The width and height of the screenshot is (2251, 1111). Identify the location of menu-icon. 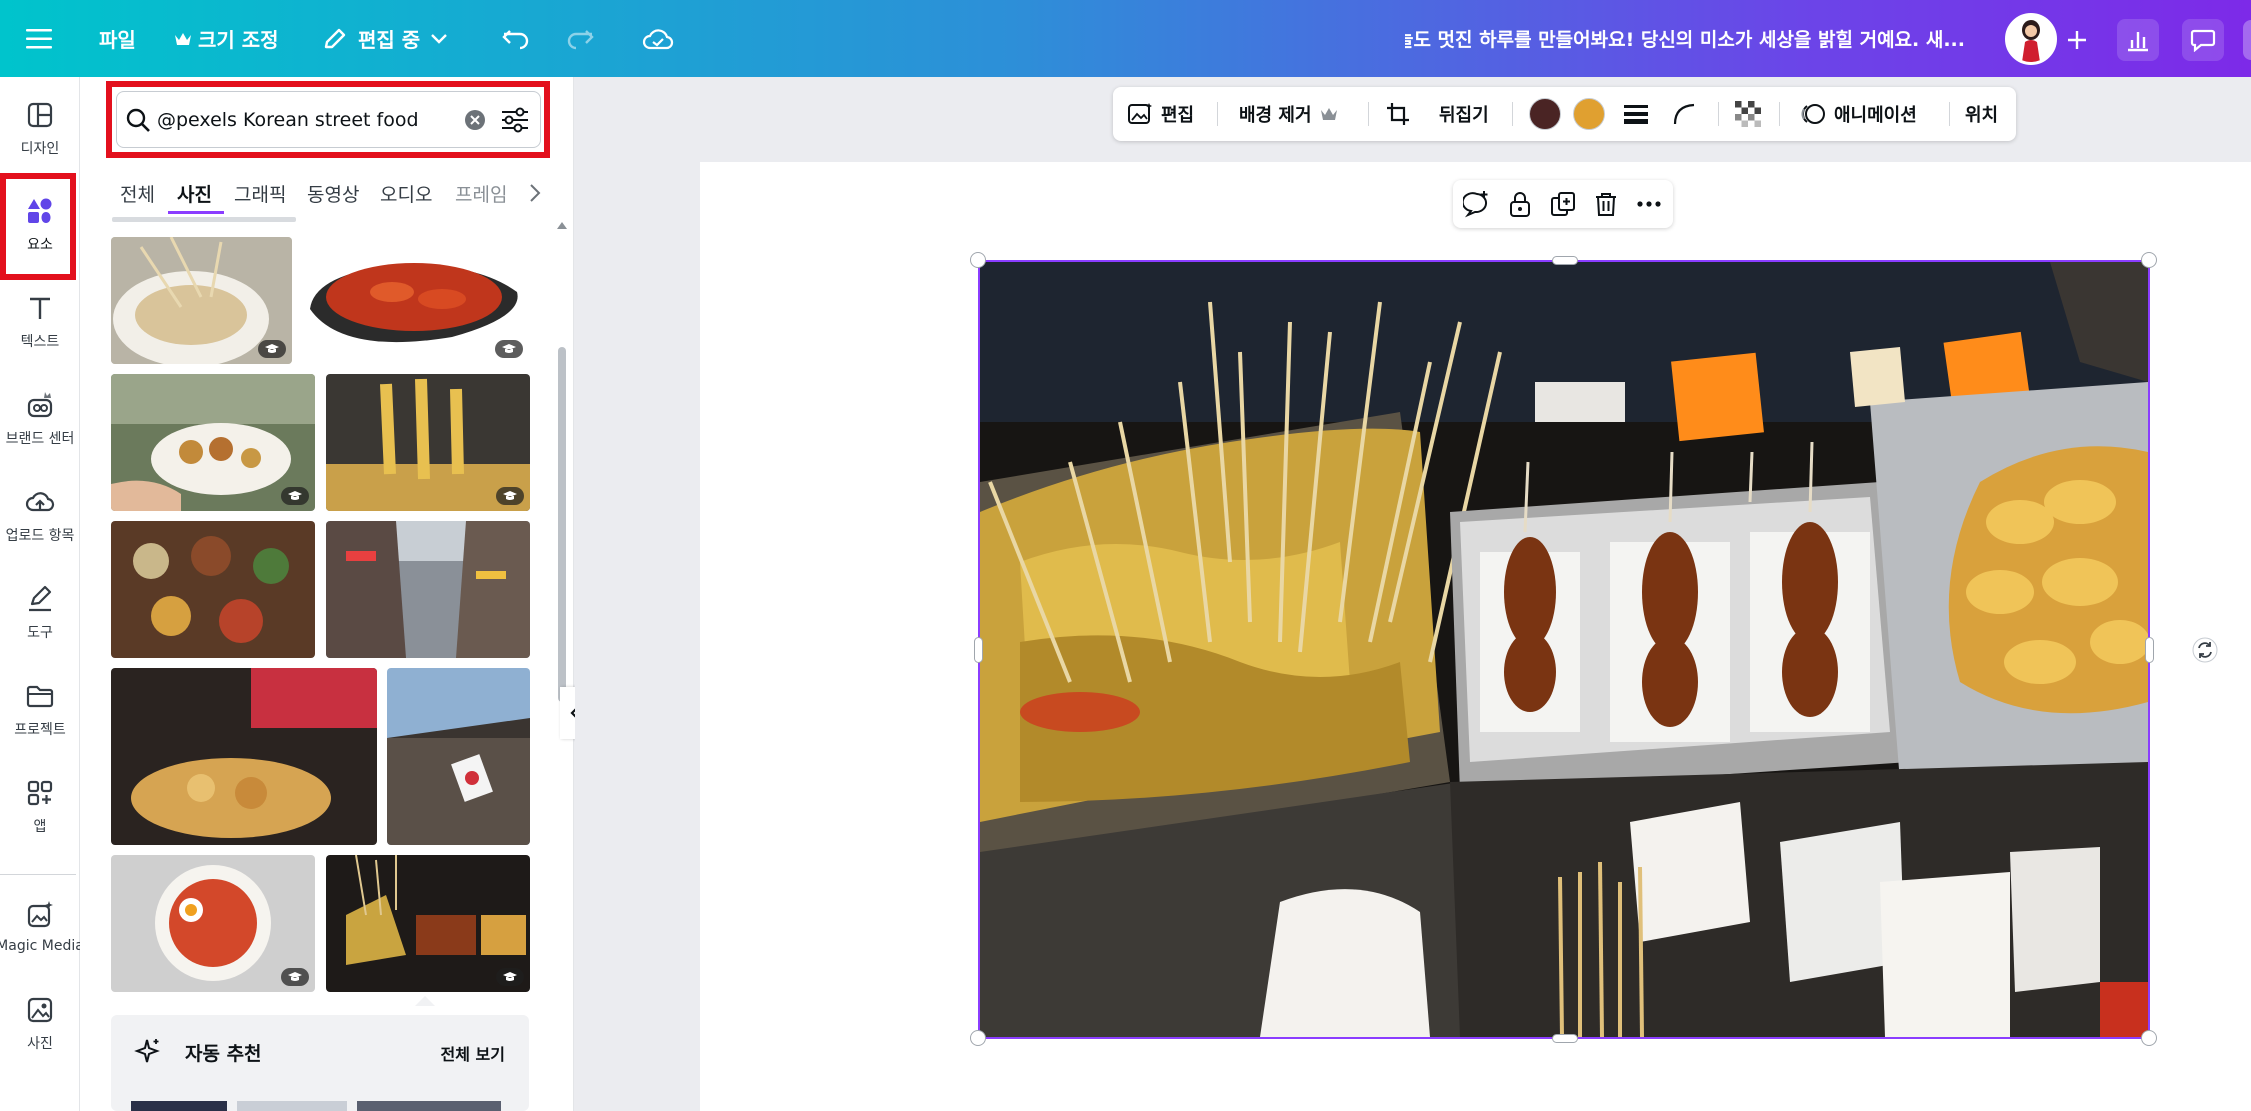
(39, 38).